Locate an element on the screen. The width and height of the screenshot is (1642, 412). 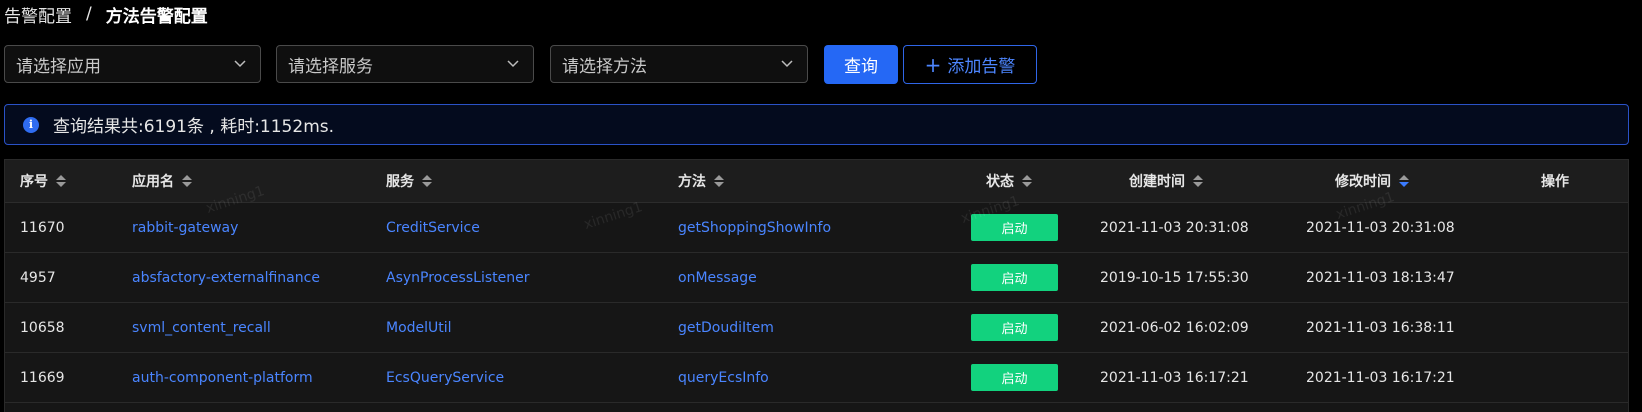
cell-service-link: AsynProcessListener is located at coordinates (457, 277).